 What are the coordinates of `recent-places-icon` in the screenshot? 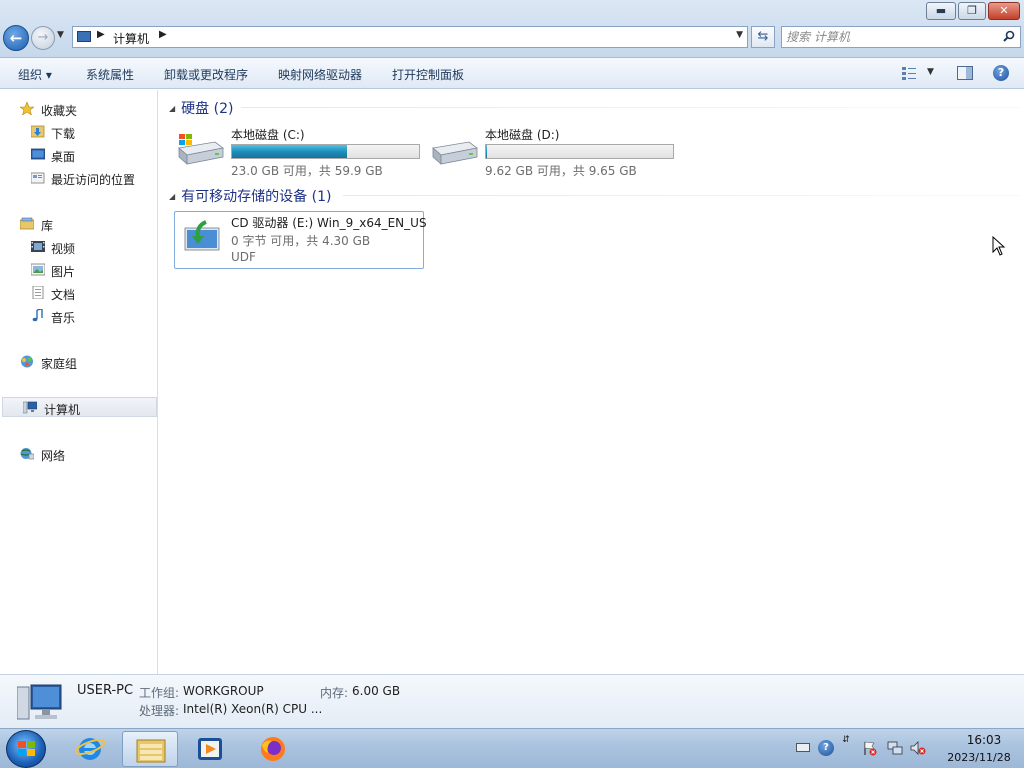 It's located at (38, 178).